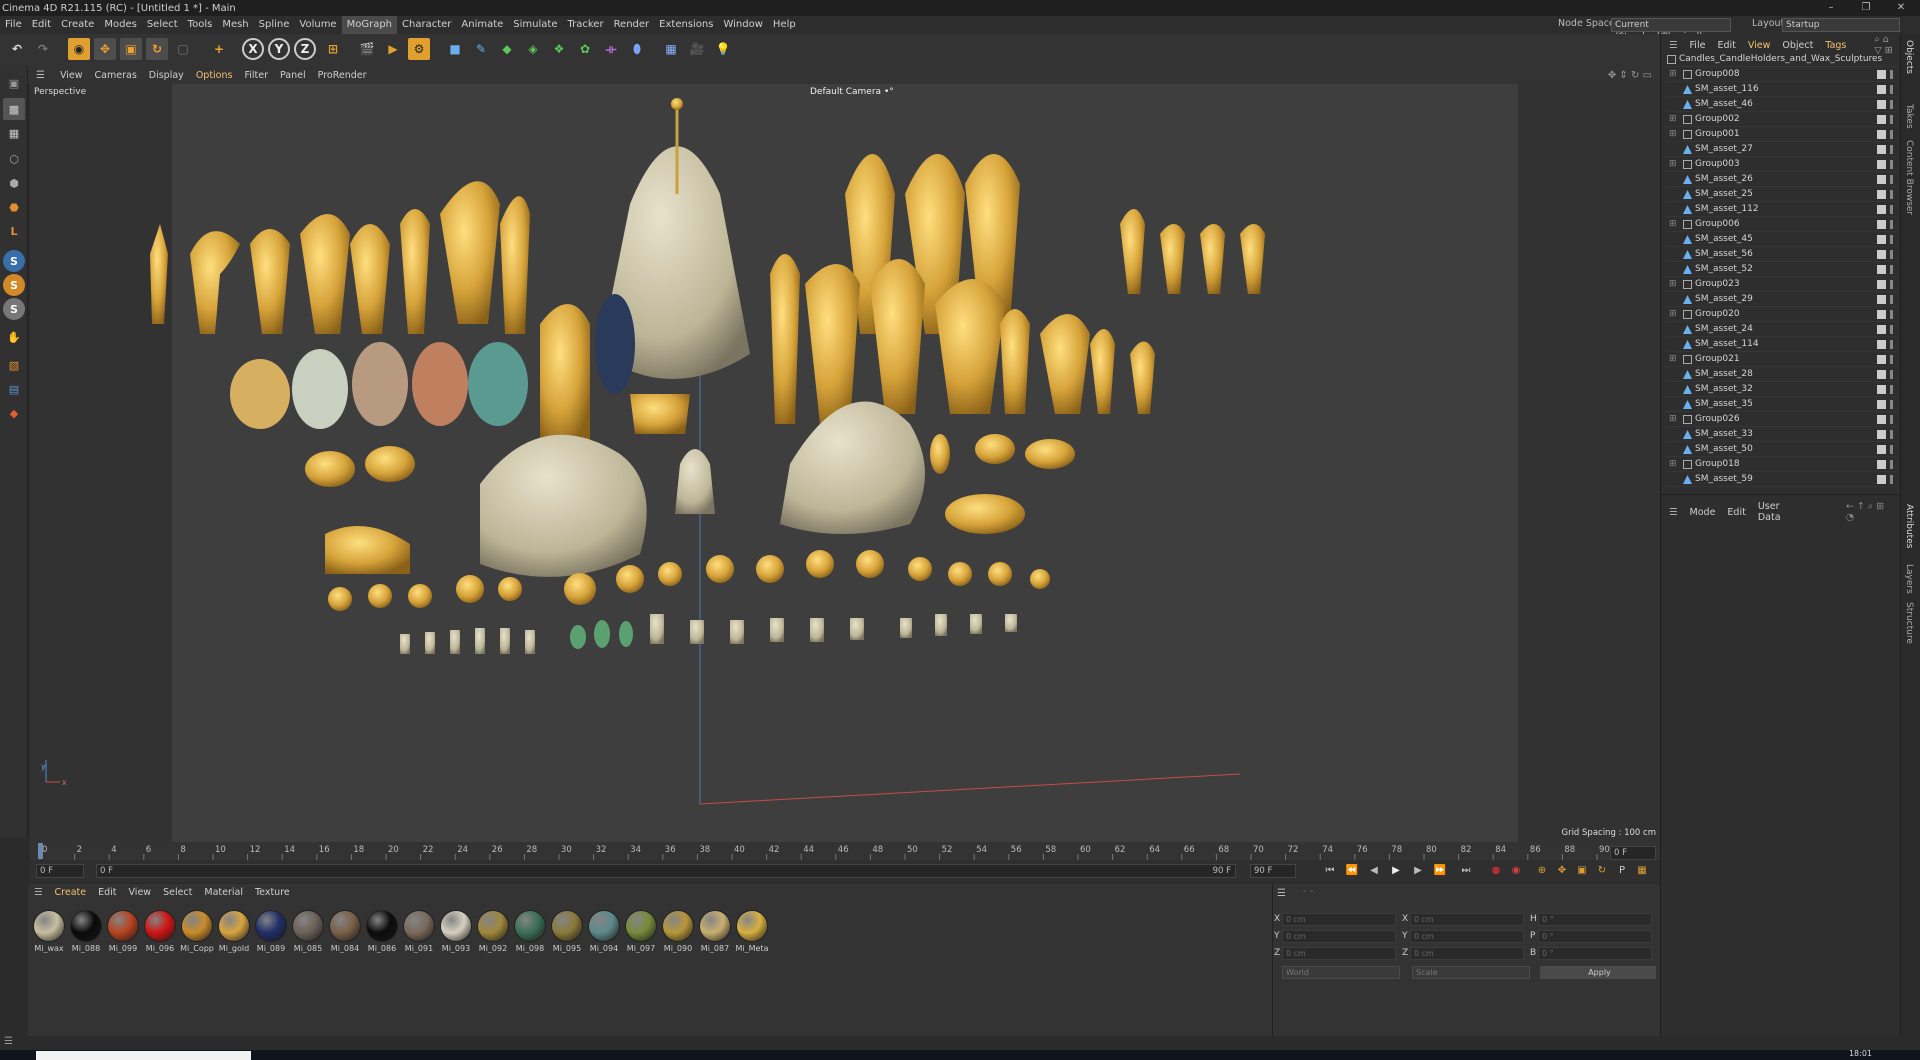 Image resolution: width=1920 pixels, height=1060 pixels. I want to click on playhead, so click(40, 851).